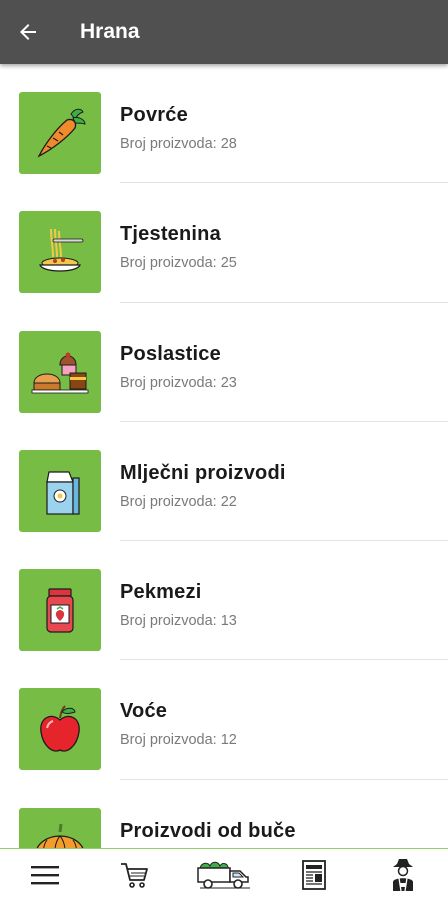 Image resolution: width=448 pixels, height=900 pixels. I want to click on delivery-truck-icon, so click(223, 875).